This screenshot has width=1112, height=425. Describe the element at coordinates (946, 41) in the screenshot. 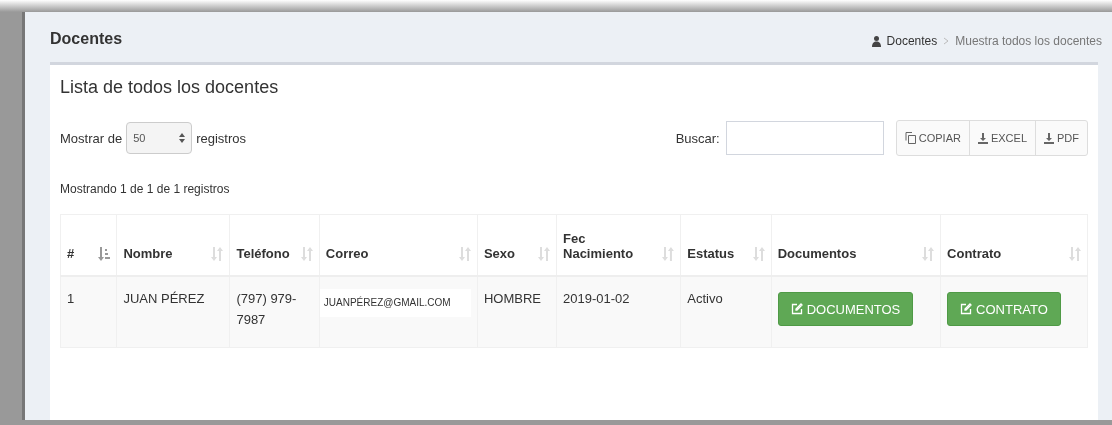

I see `chevron-icon` at that location.